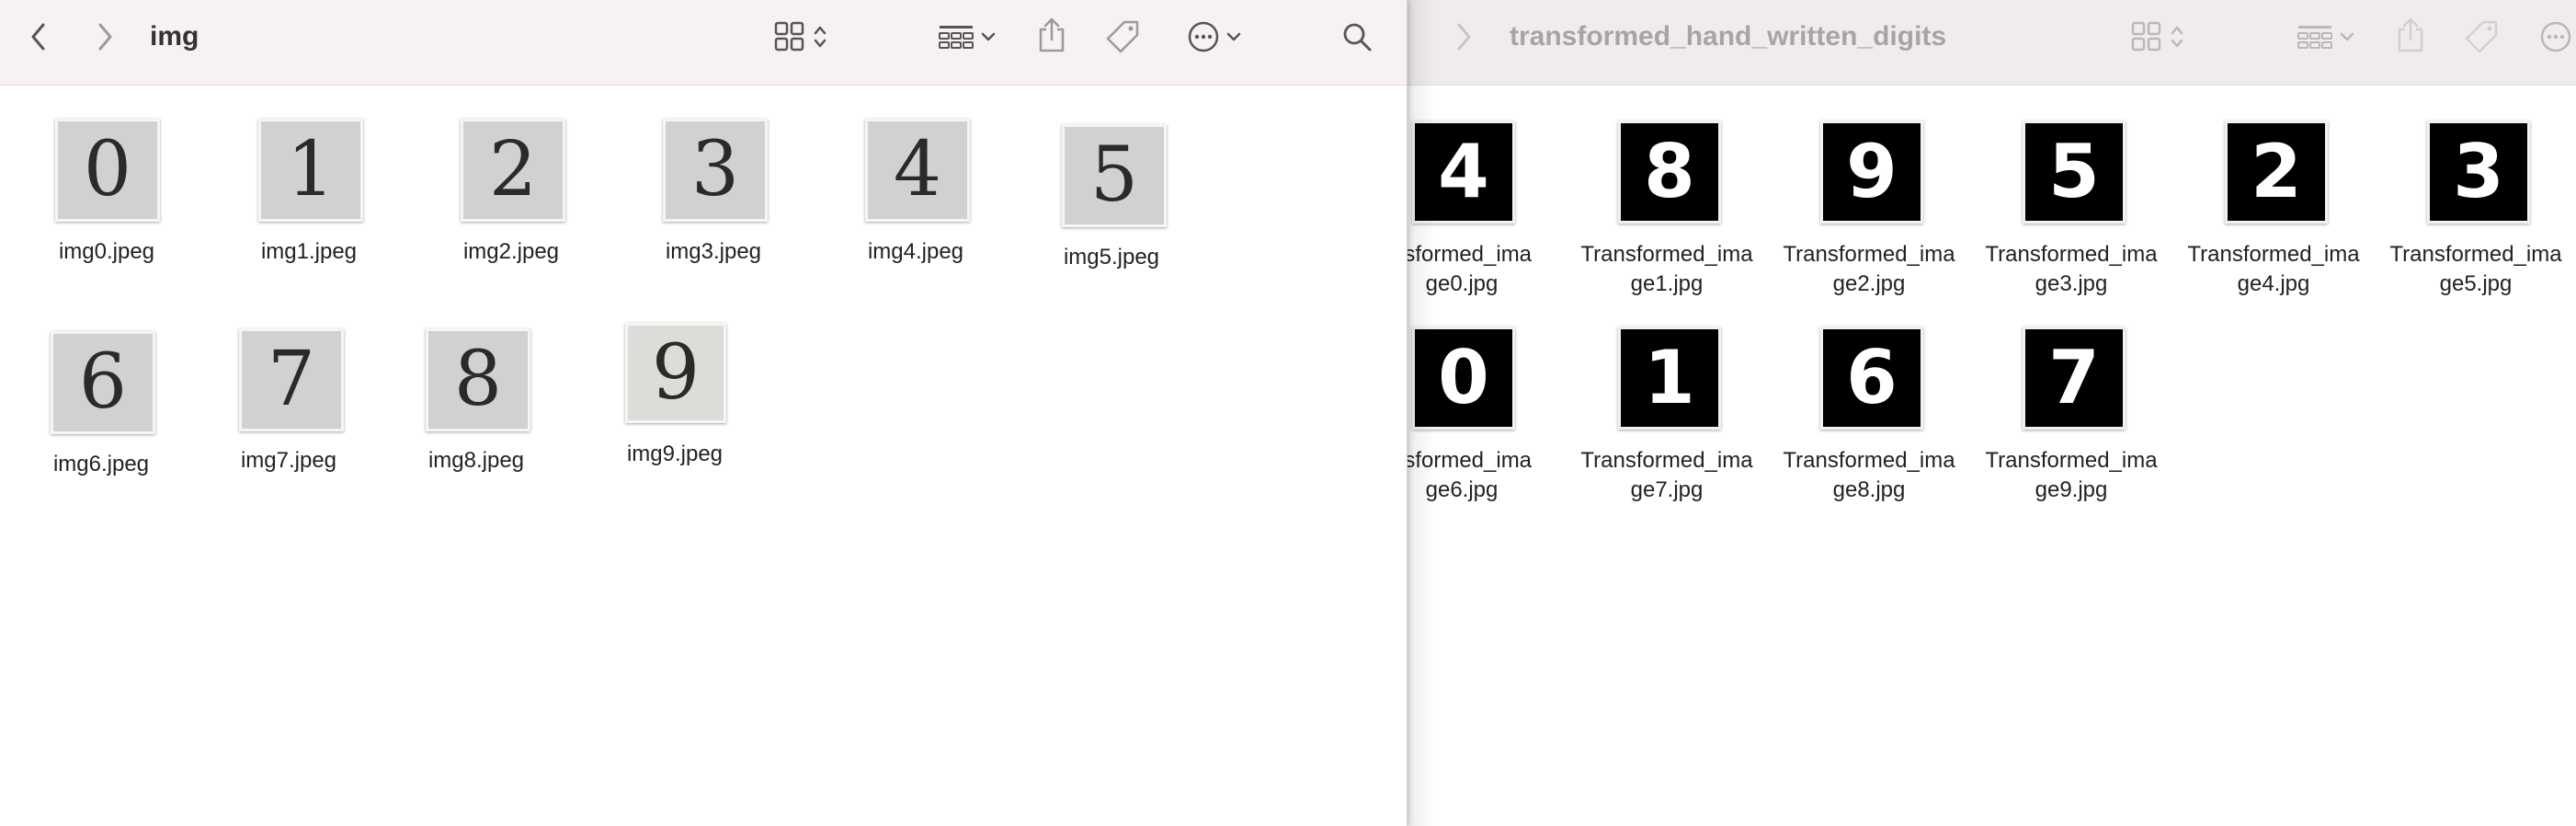 The width and height of the screenshot is (2576, 826). What do you see at coordinates (2071, 489) in the screenshot?
I see `file-name-line2: ge9.jpg` at bounding box center [2071, 489].